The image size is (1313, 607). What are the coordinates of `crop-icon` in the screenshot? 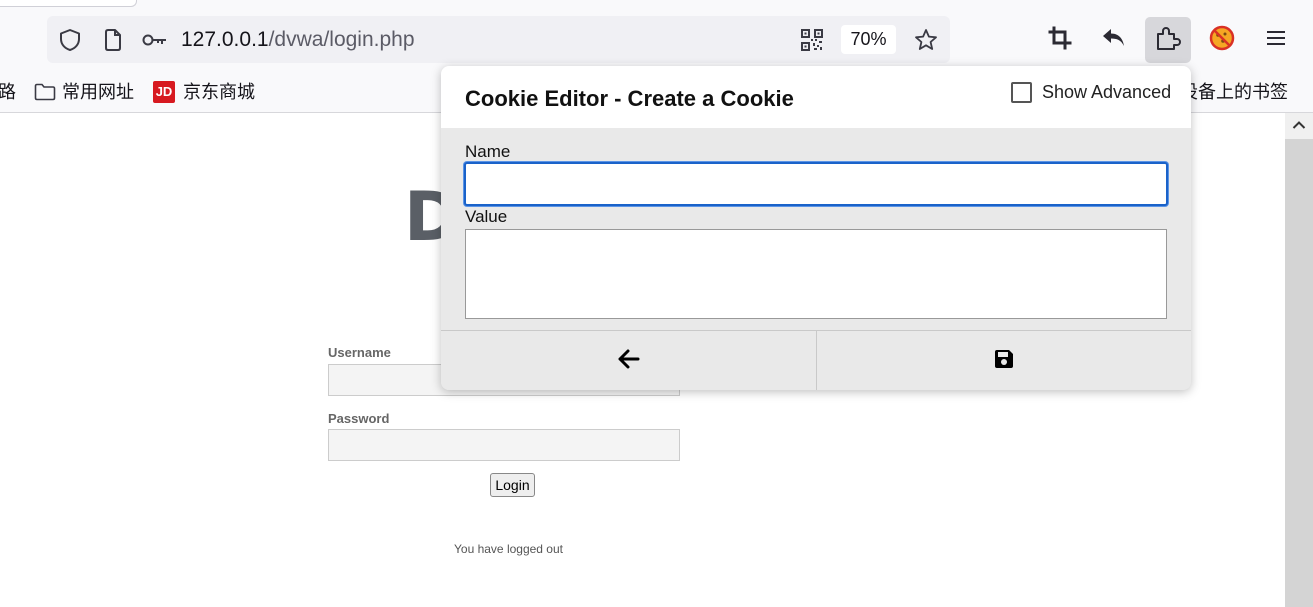 It's located at (1060, 40).